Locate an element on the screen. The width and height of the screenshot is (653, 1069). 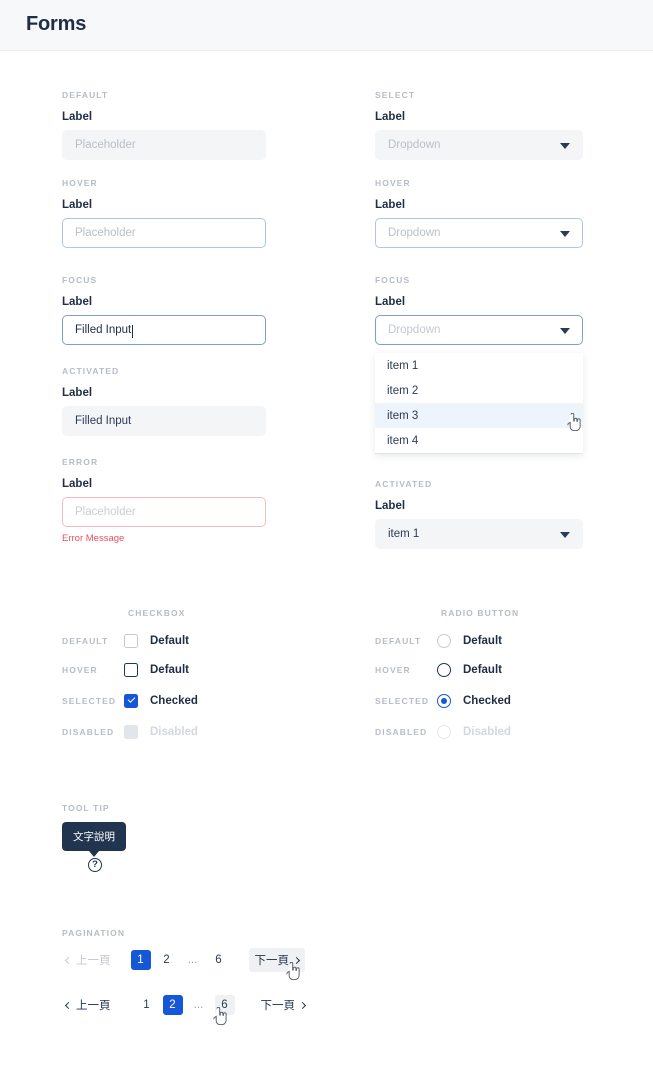
section-caption-radio: RADIO BUTTON is located at coordinates (480, 613).